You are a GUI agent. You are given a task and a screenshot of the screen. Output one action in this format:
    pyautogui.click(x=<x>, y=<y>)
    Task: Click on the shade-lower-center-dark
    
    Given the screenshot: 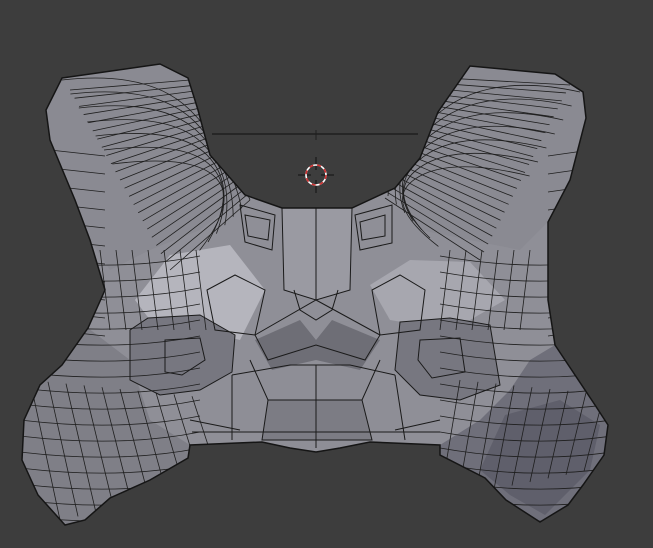 What is the action you would take?
    pyautogui.click(x=317, y=420)
    